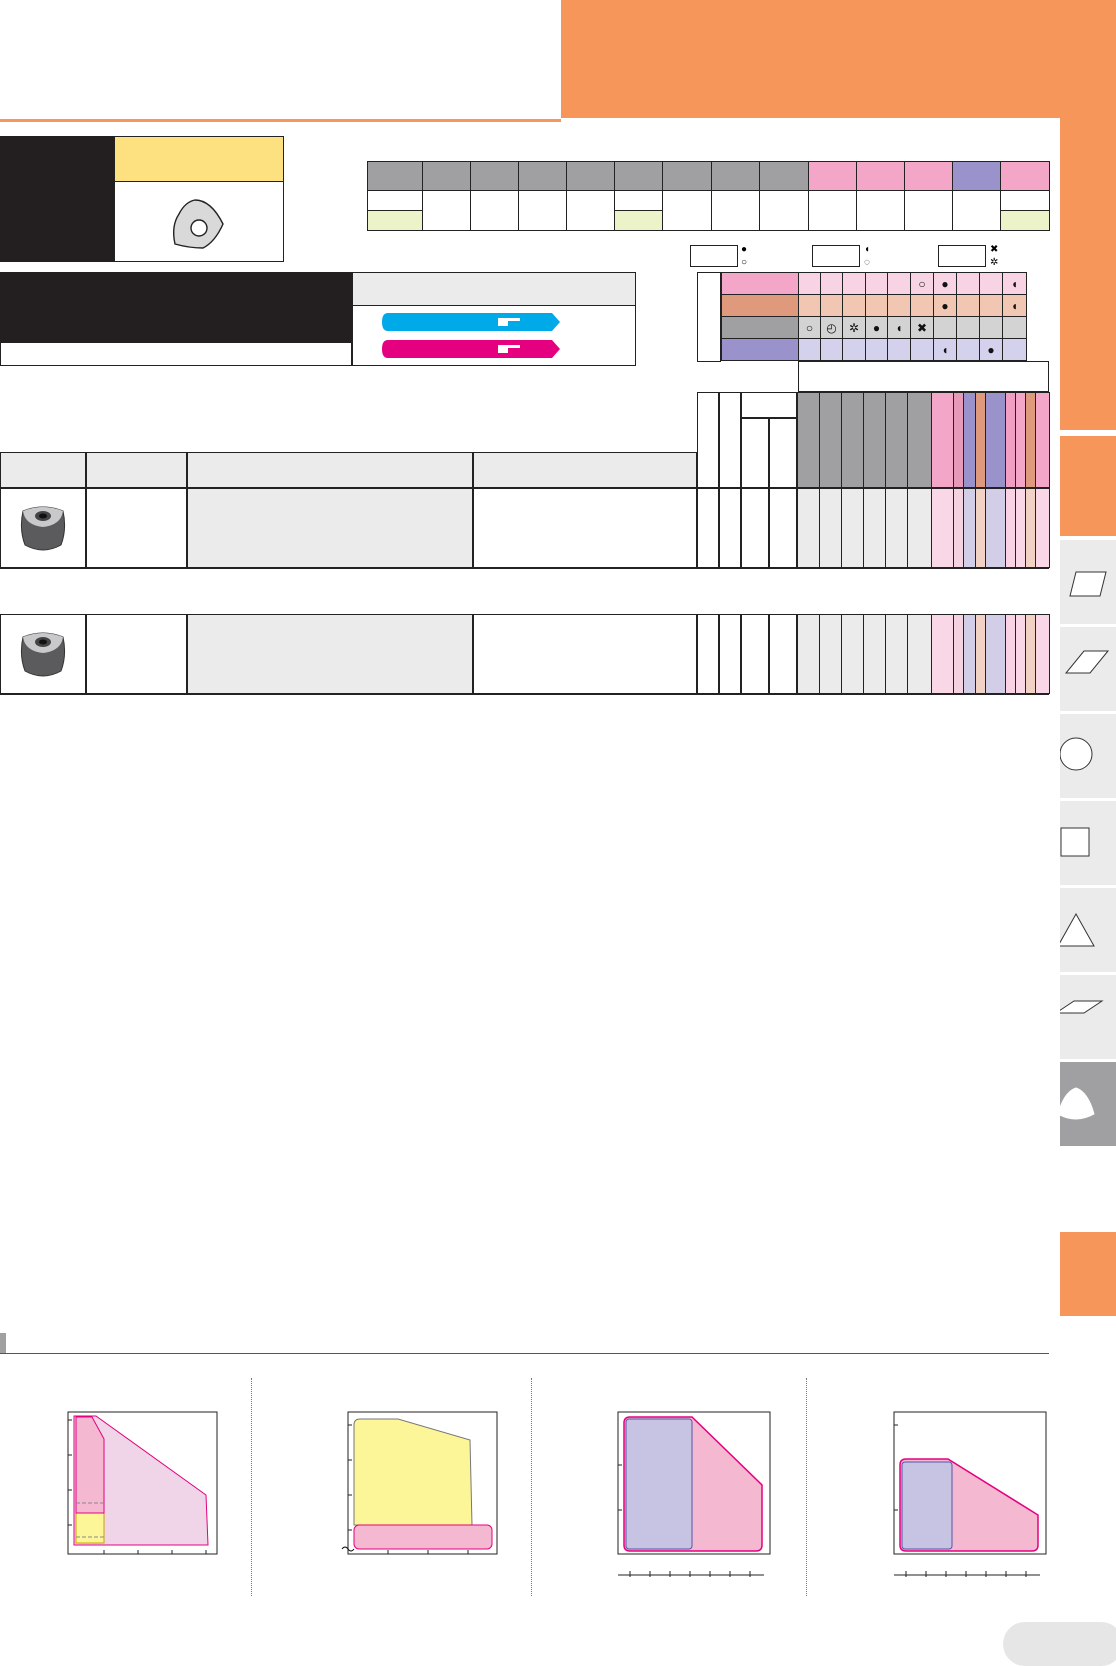  What do you see at coordinates (1076, 754) in the screenshot?
I see `circle-icon` at bounding box center [1076, 754].